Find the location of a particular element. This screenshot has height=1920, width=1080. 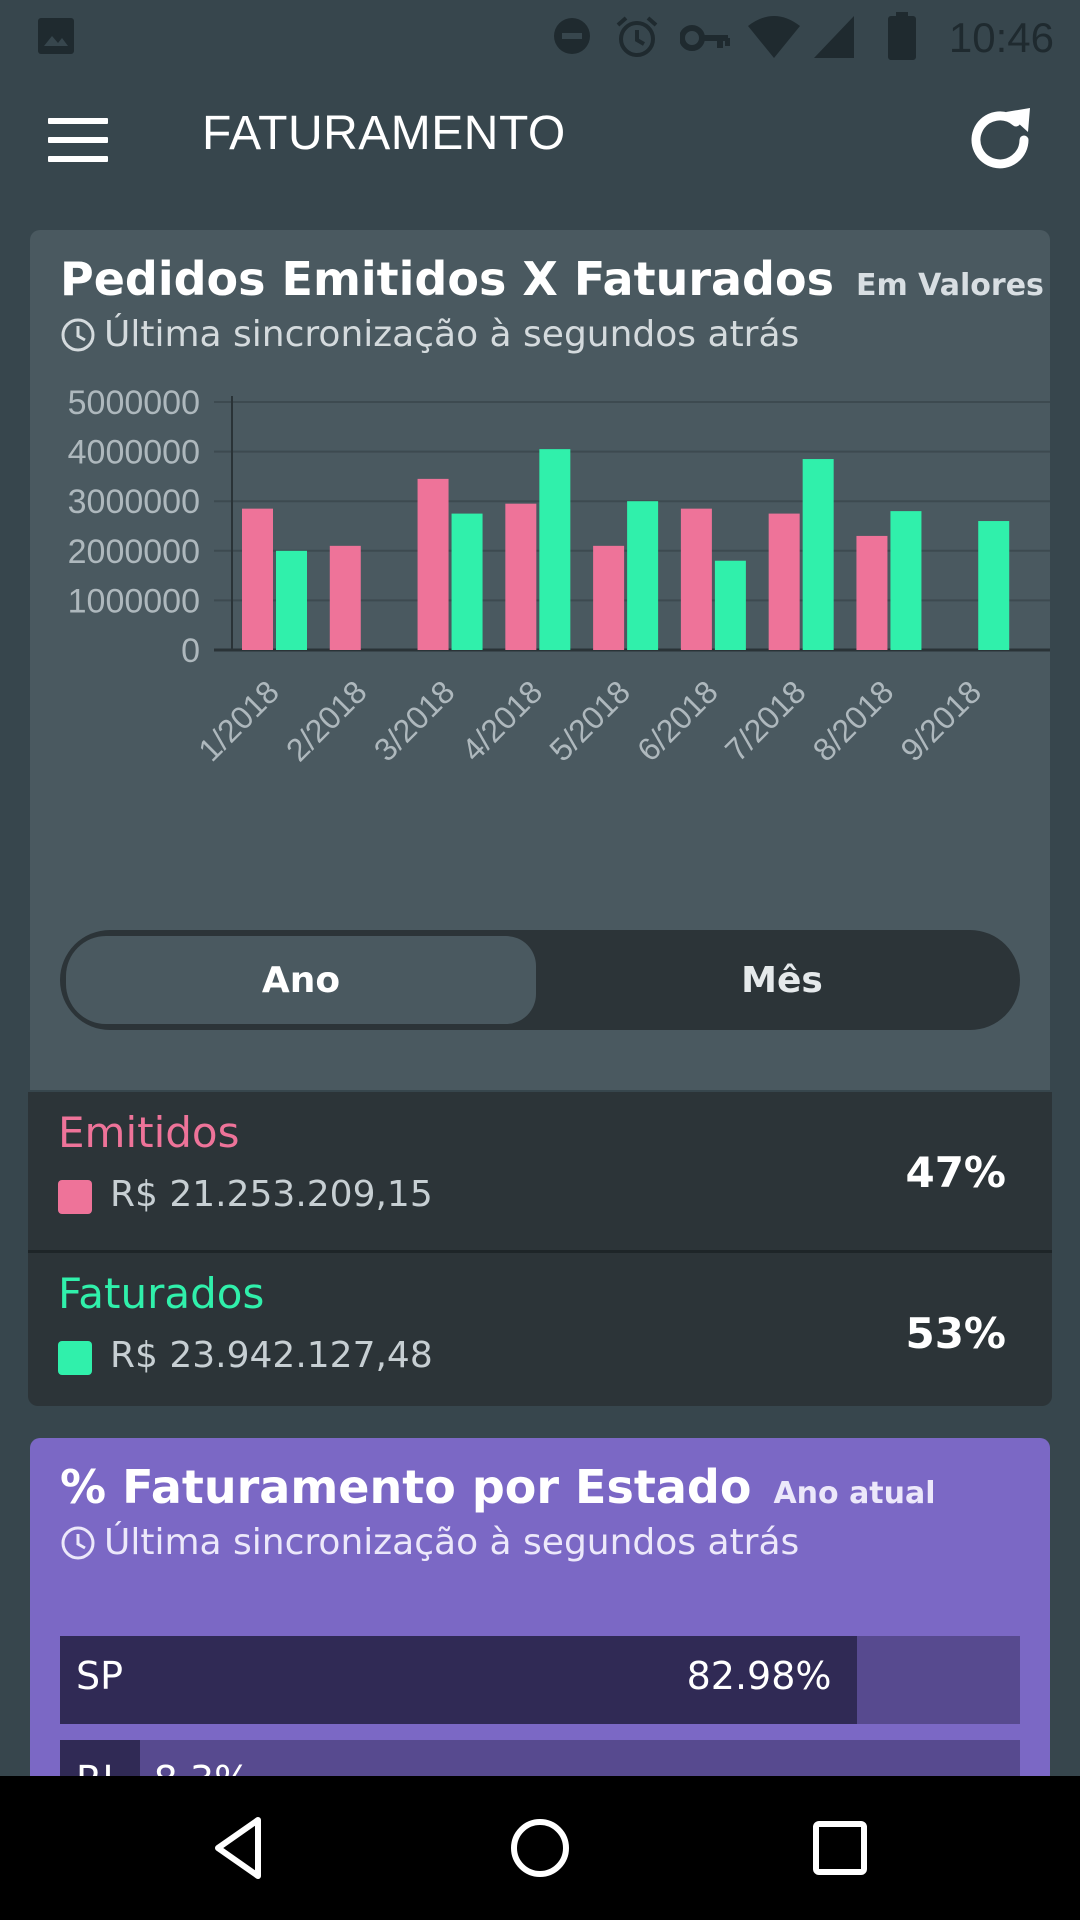

legend-label: Emitidos is located at coordinates (149, 1132).